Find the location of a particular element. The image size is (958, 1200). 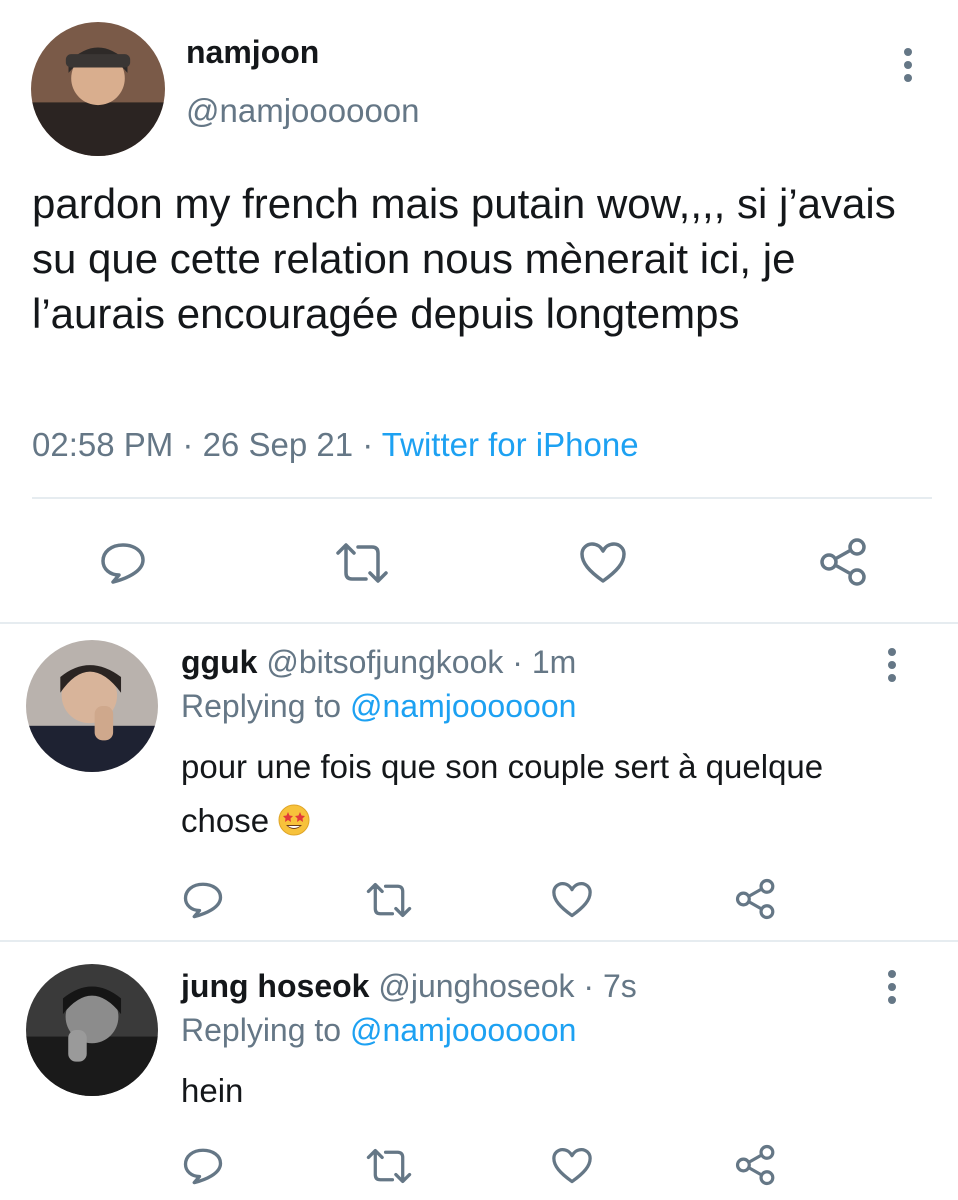

author-name: namjoon is located at coordinates (252, 52).